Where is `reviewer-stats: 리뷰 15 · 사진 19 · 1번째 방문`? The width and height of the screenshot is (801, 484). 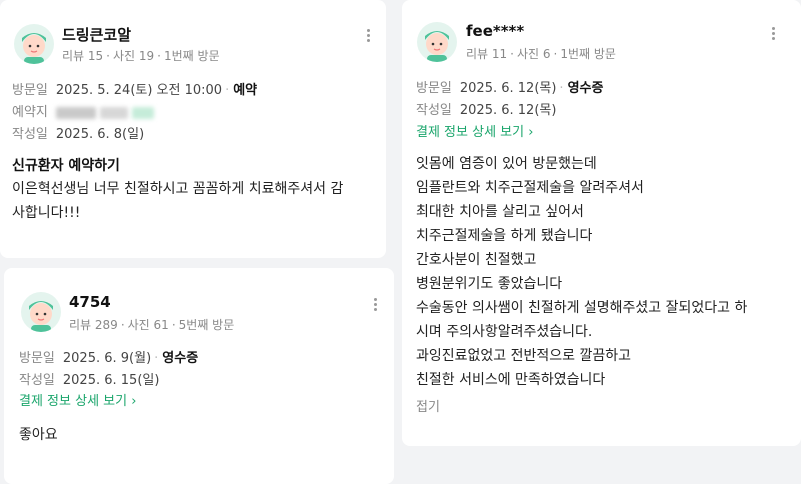 reviewer-stats: 리뷰 15 · 사진 19 · 1번째 방문 is located at coordinates (141, 56).